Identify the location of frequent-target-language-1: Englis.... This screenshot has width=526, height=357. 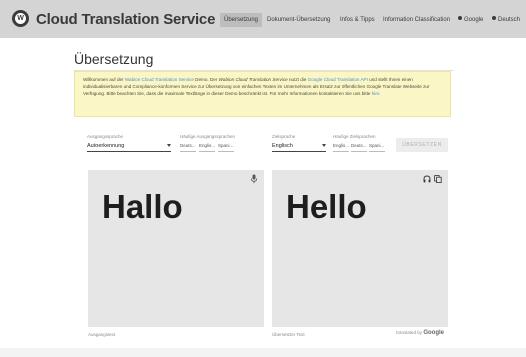
(341, 146).